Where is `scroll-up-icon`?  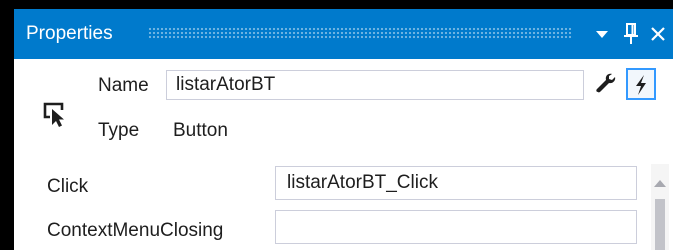 scroll-up-icon is located at coordinates (660, 179).